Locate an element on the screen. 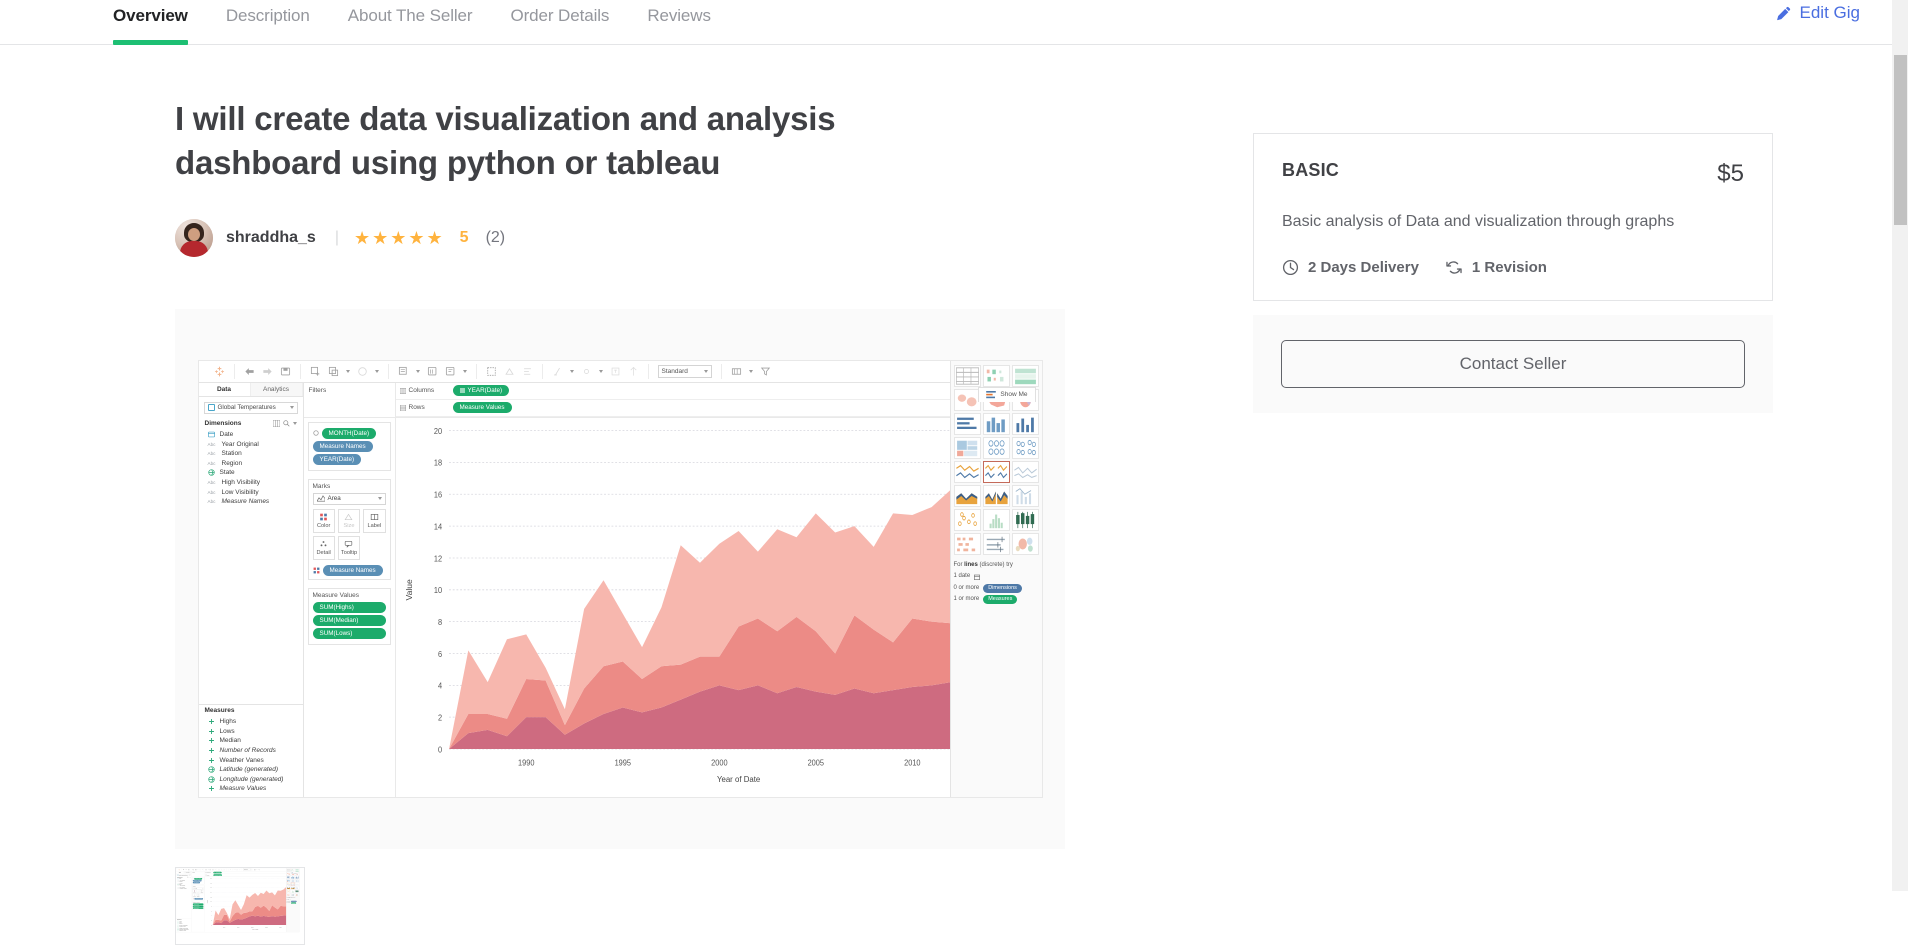 Image resolution: width=1908 pixels, height=945 pixels. show-me-horizontal-bar-option is located at coordinates (967, 424).